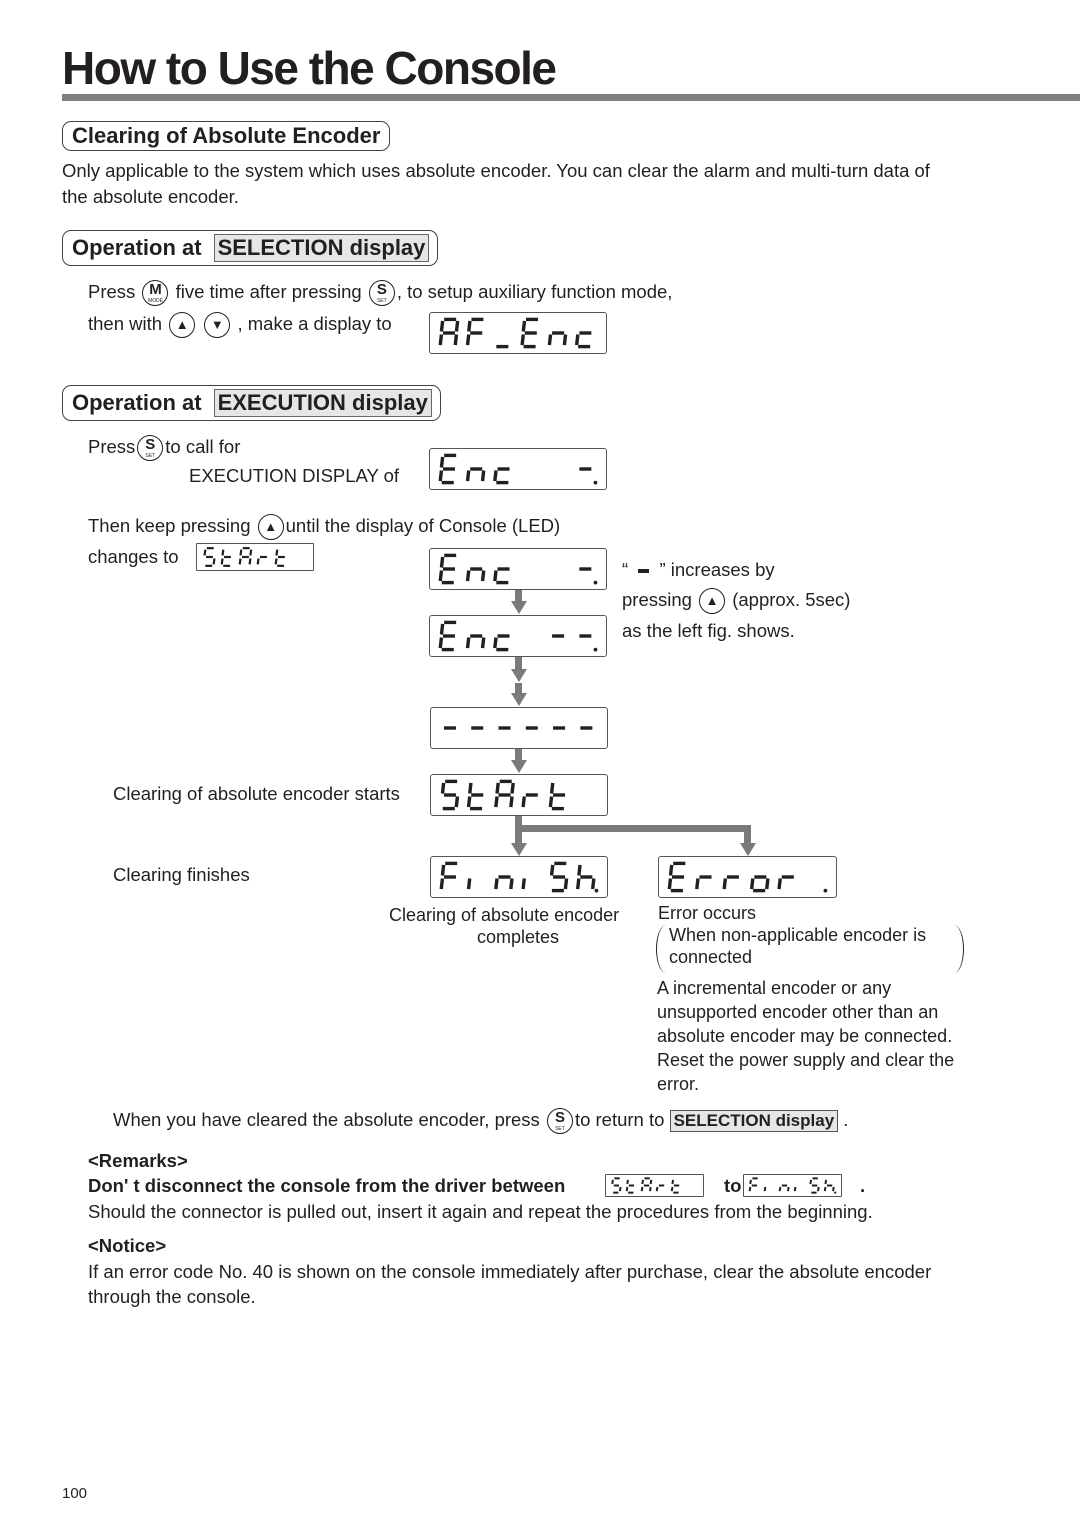 Image resolution: width=1080 pixels, height=1528 pixels. Describe the element at coordinates (150, 196) in the screenshot. I see `intro-line-2: the absolute encoder.` at that location.